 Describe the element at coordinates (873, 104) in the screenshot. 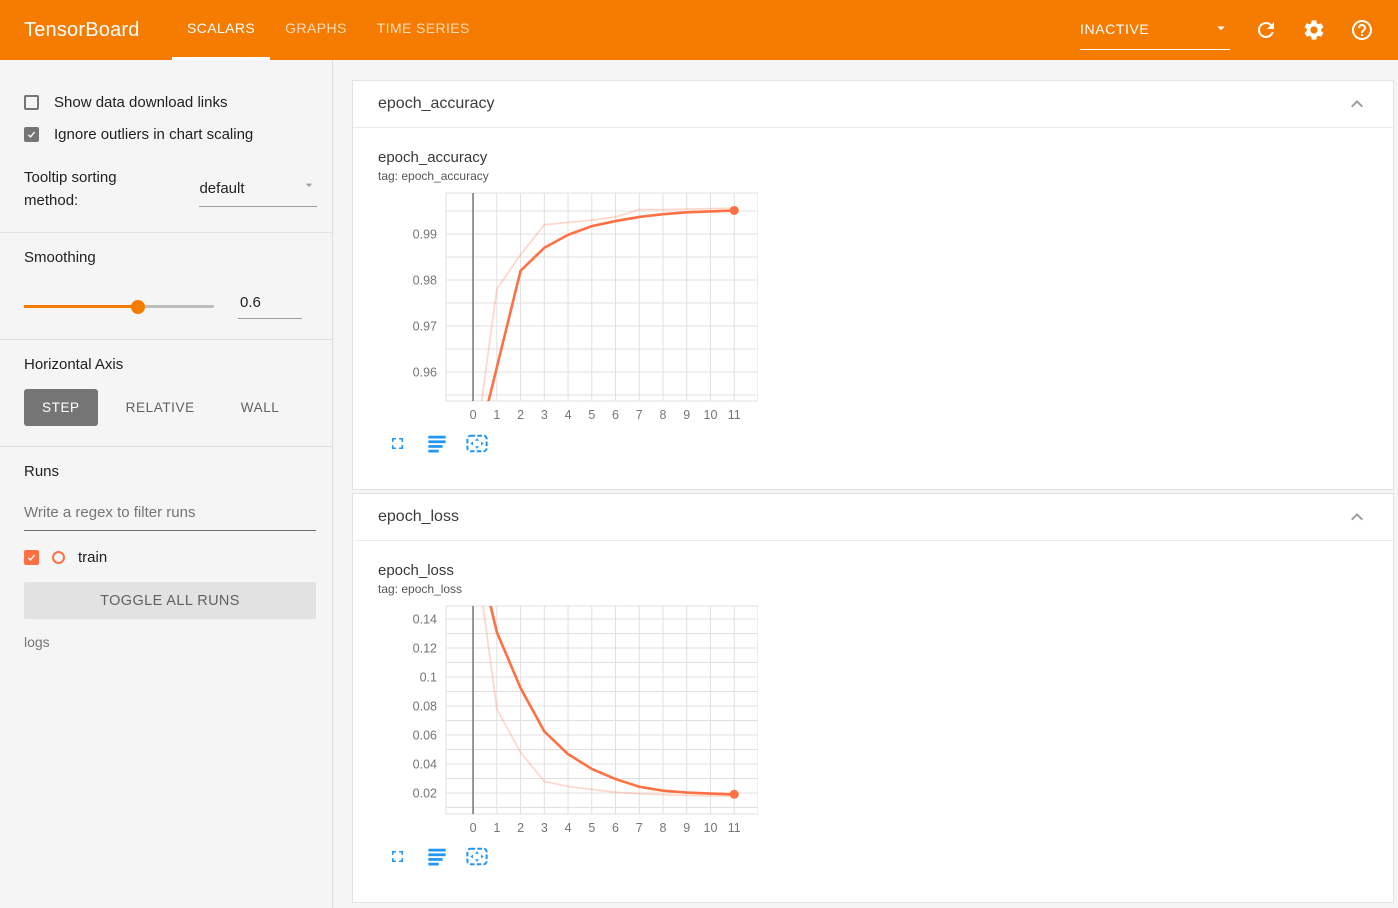

I see `section-header: epoch_accuracy` at that location.